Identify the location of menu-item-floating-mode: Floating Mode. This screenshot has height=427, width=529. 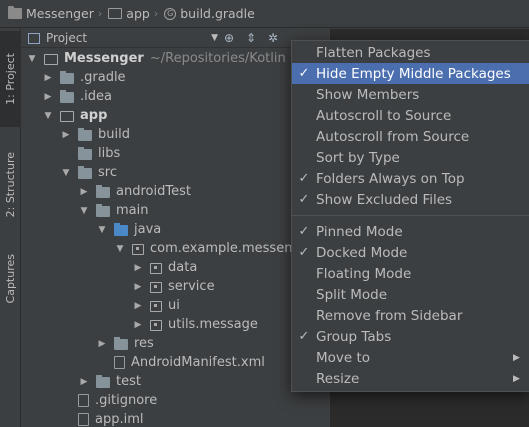
(410, 273).